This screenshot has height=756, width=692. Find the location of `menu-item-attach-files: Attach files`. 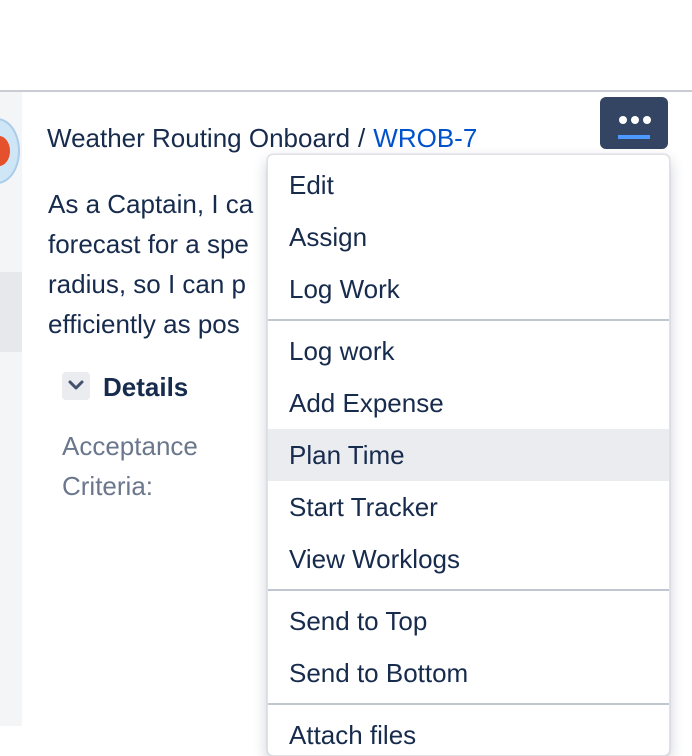

menu-item-attach-files: Attach files is located at coordinates (468, 732).